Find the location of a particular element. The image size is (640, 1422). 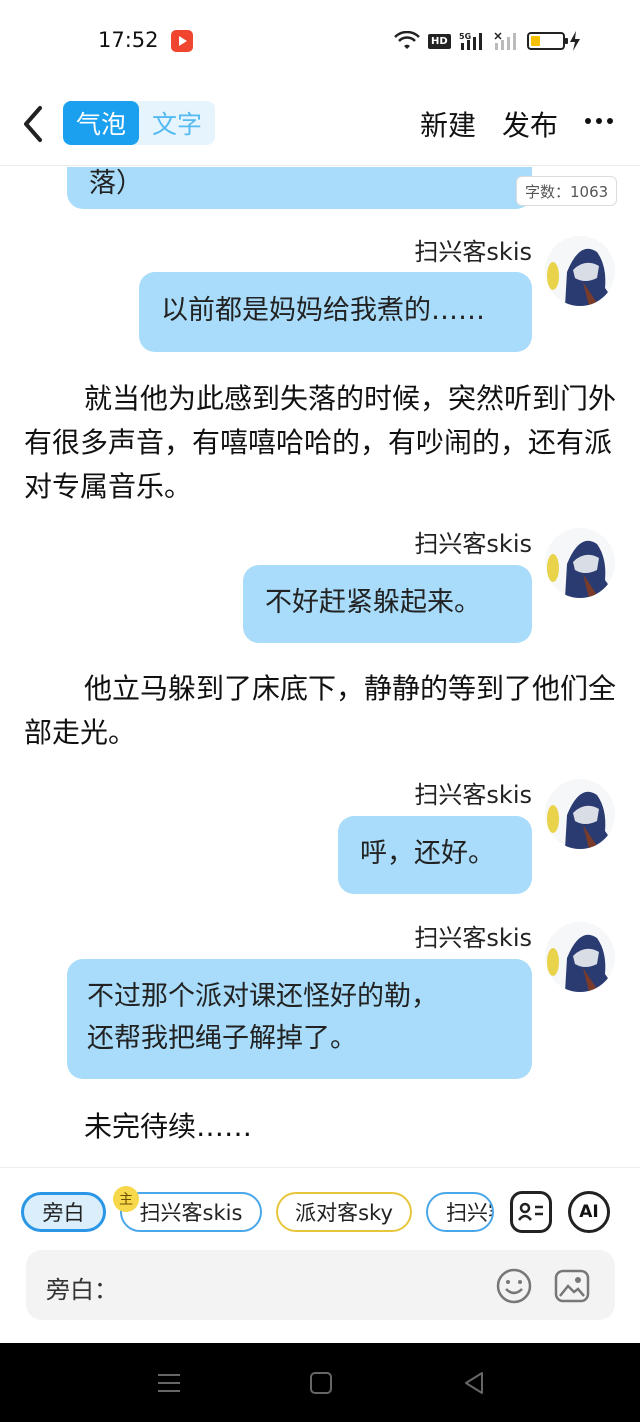

message-text: 呼，还好。 is located at coordinates (427, 853).